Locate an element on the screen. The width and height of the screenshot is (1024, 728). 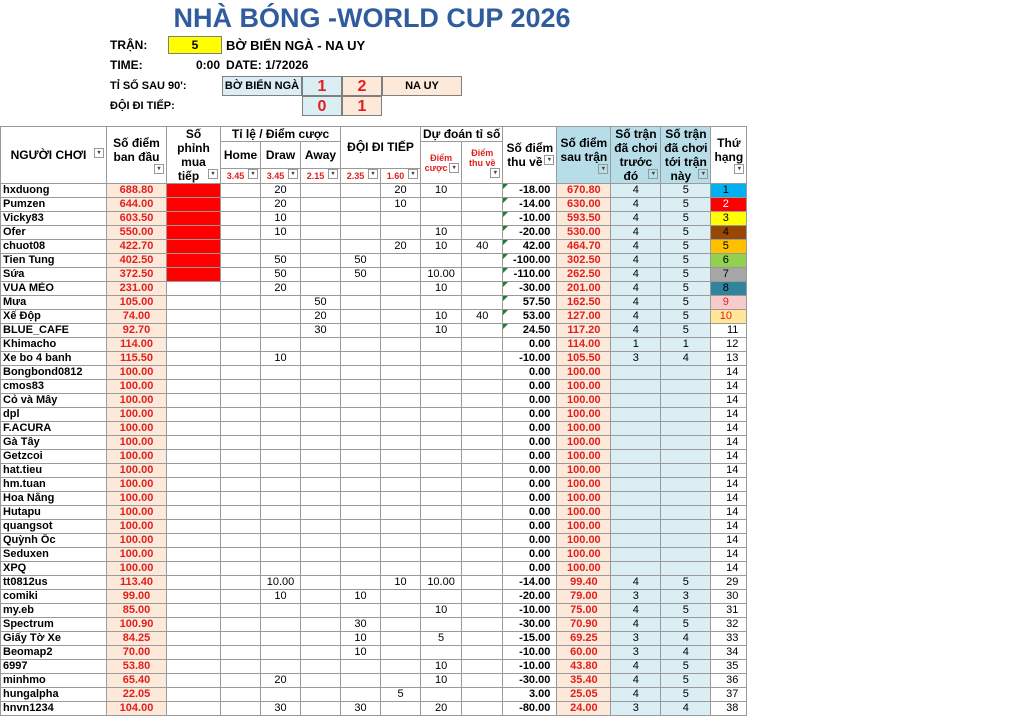
table-row: hat.tieu 100.00 0.00 100.00 14 is located at coordinates (374, 470).